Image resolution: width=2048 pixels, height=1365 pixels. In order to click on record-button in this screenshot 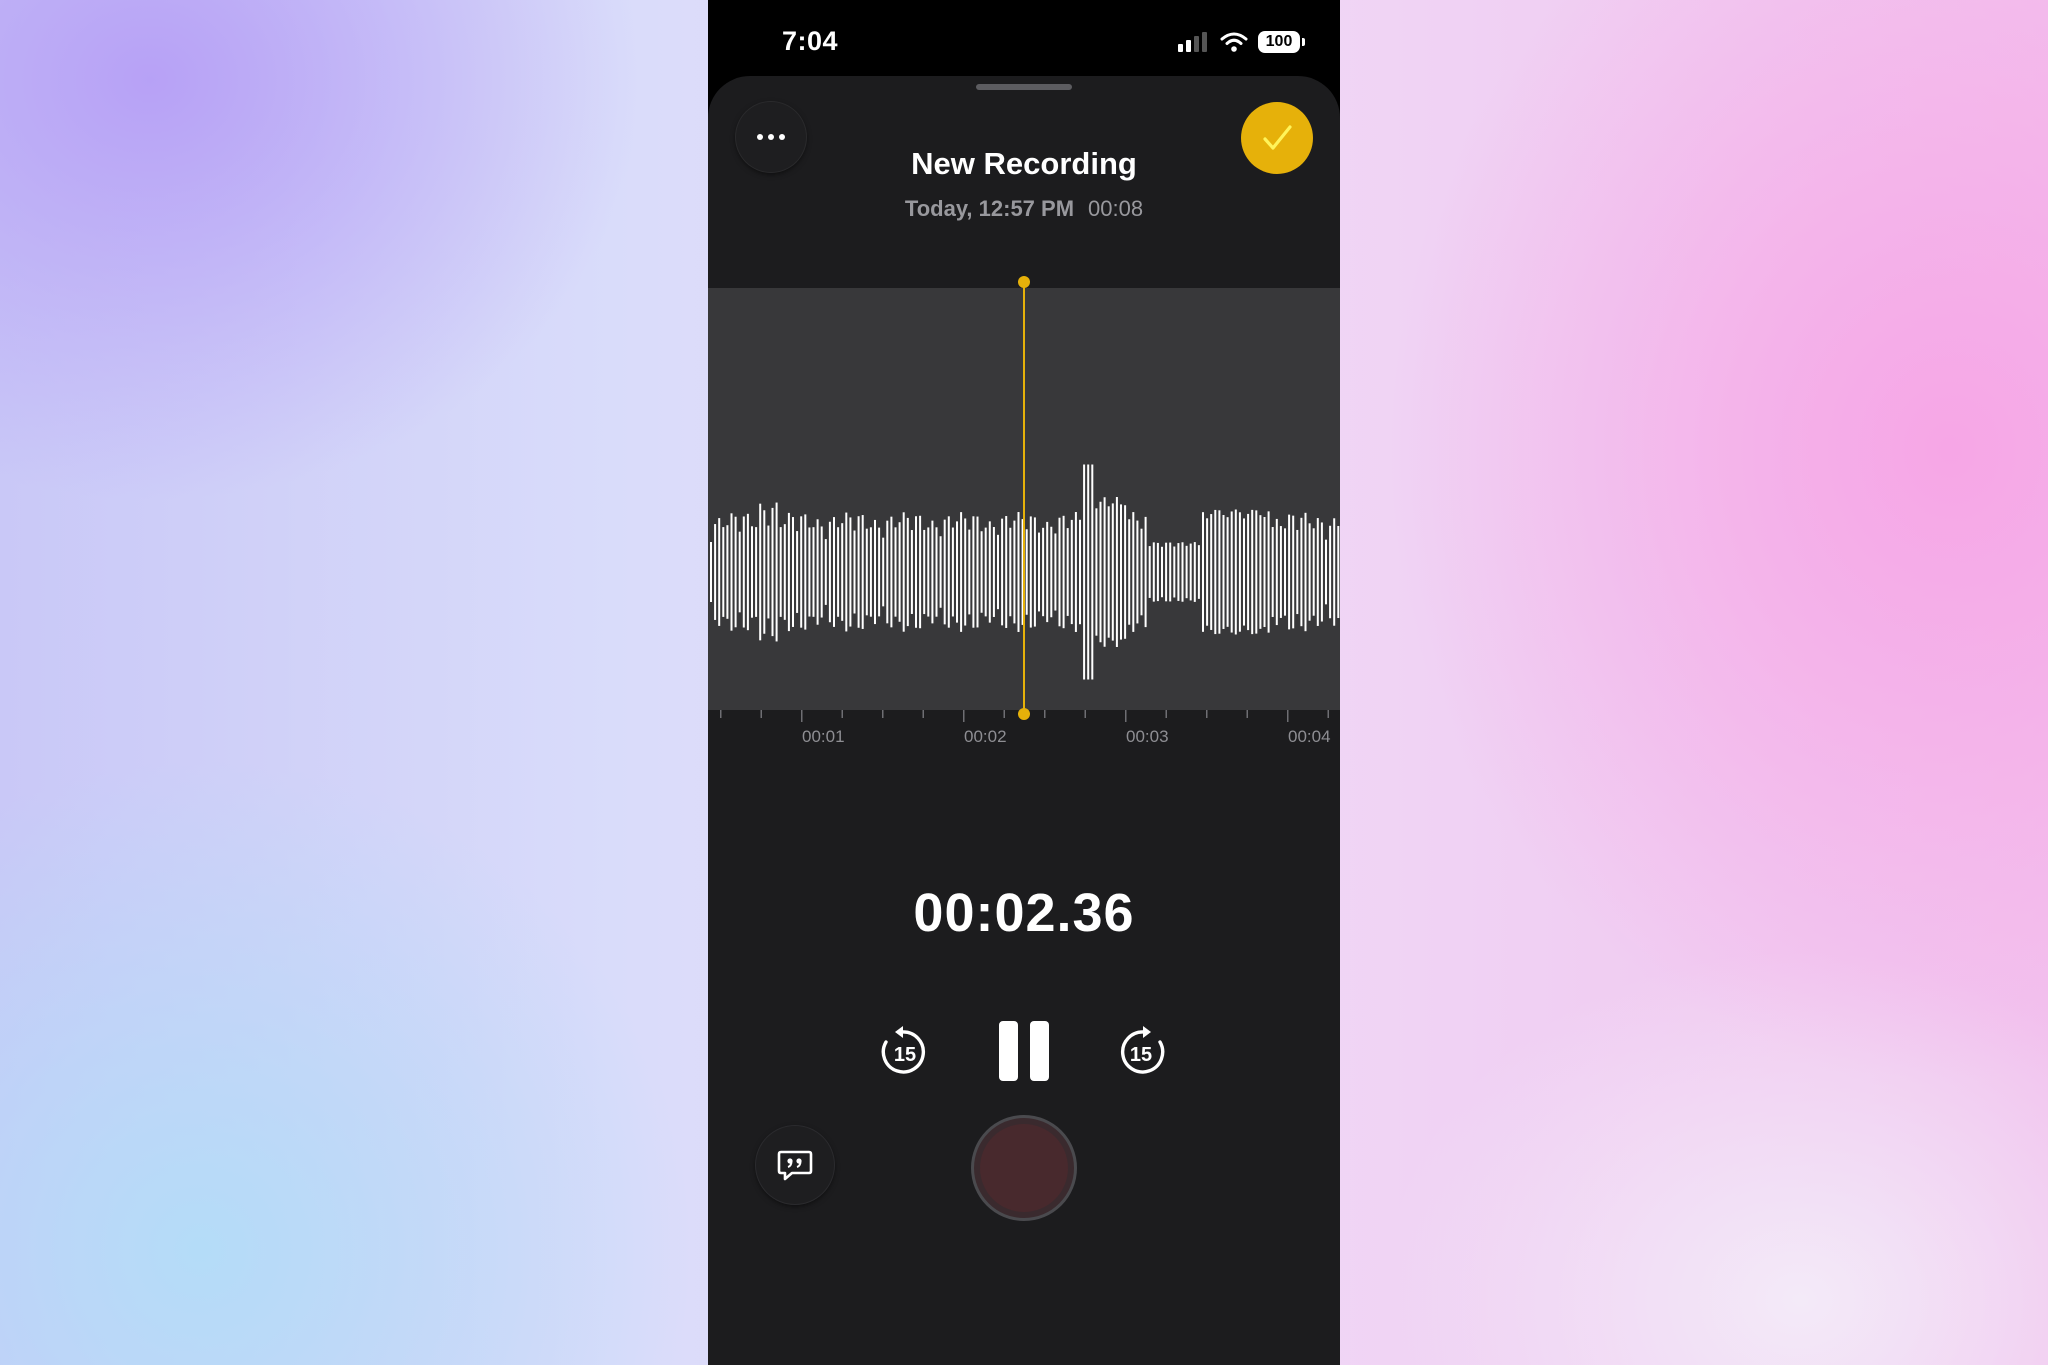, I will do `click(1024, 1168)`.